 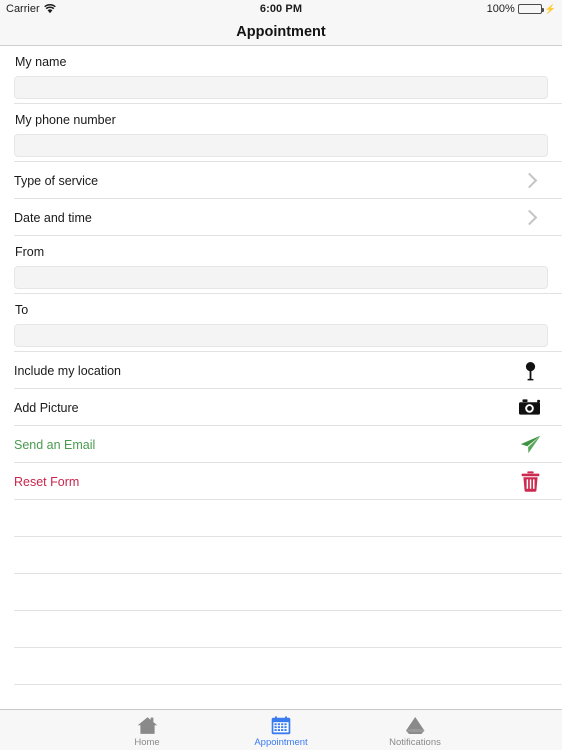 I want to click on form-row-include-my-location: Include my location, so click(x=281, y=370).